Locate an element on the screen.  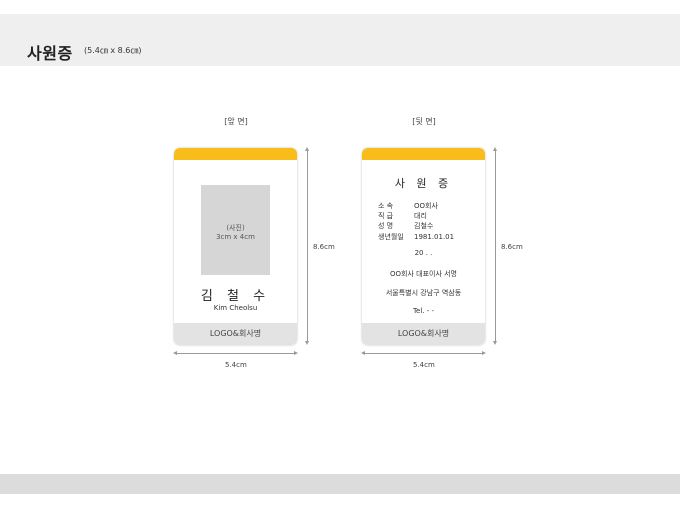
photo-placeholder: (사진) 3cm x 4cm is located at coordinates (235, 230).